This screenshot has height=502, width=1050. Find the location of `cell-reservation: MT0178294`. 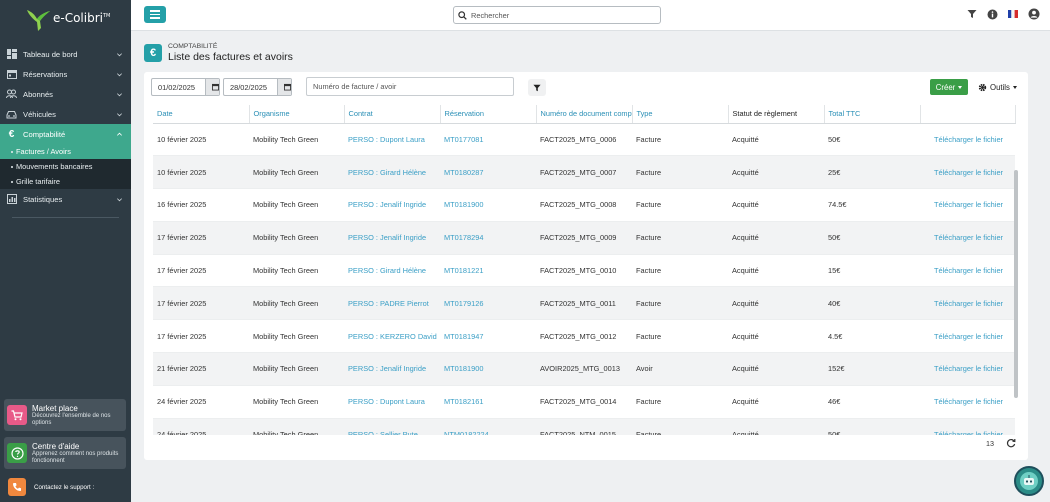

cell-reservation: MT0178294 is located at coordinates (488, 238).